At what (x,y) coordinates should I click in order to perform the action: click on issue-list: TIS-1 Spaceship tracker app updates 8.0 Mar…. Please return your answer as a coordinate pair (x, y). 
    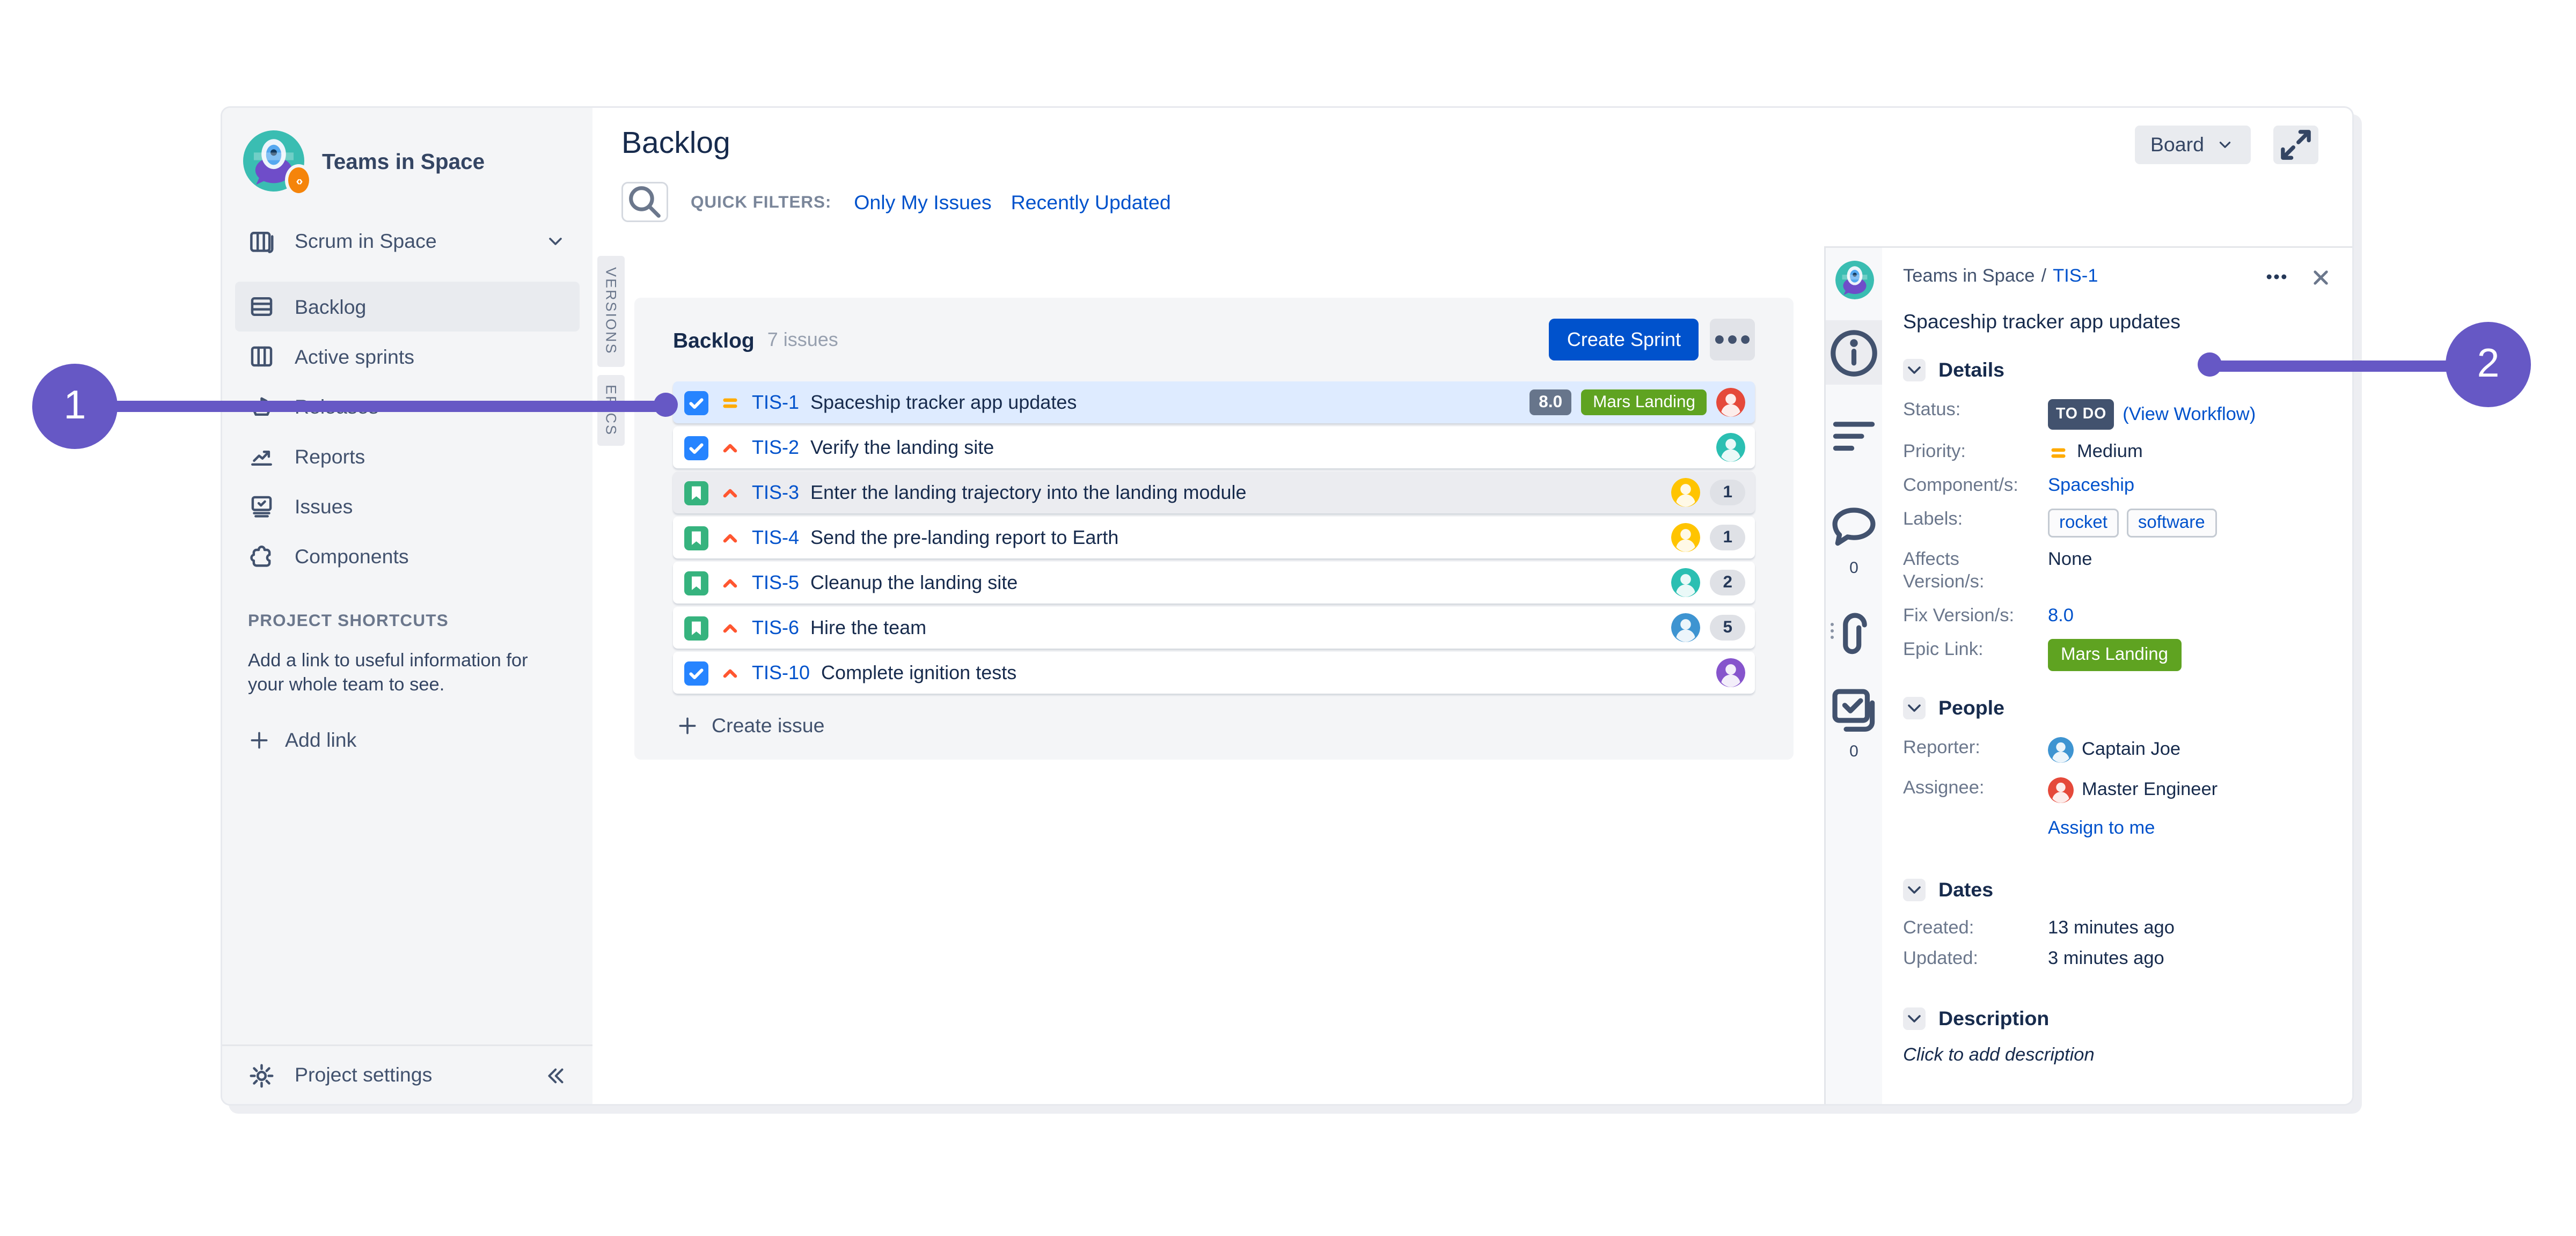
    Looking at the image, I should click on (1214, 537).